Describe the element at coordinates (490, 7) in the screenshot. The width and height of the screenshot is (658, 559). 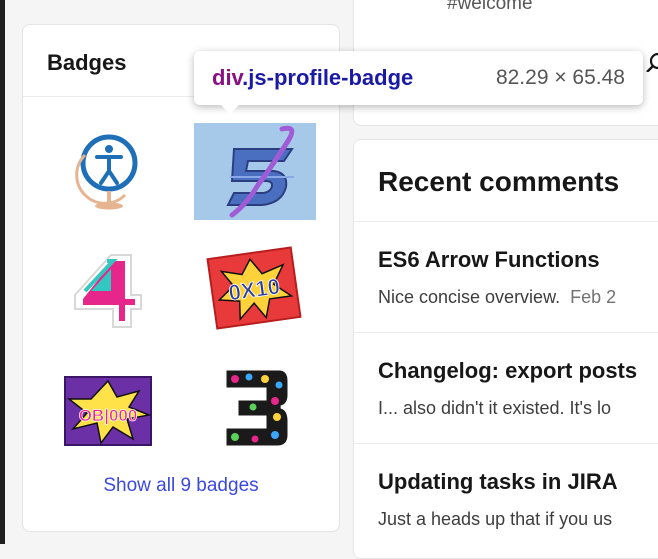
I see `welcome-tag-link: #welcome` at that location.